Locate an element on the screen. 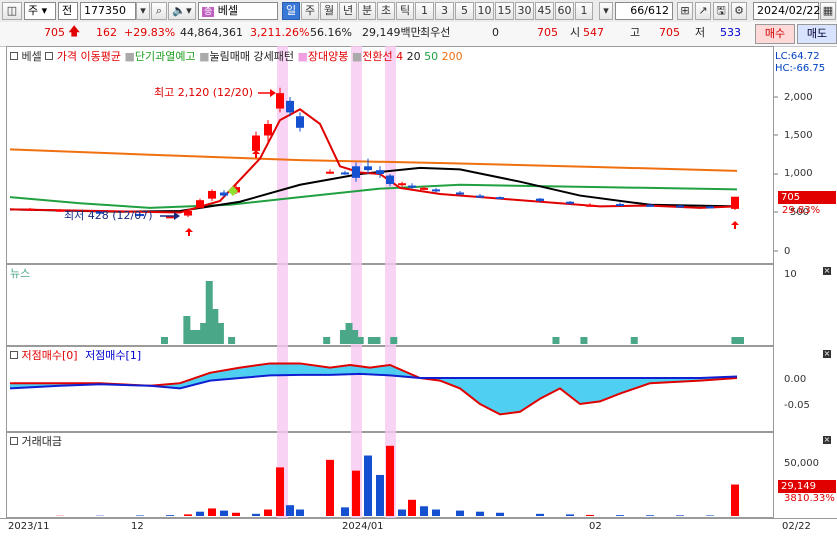  interval-button: 5 is located at coordinates (464, 11).